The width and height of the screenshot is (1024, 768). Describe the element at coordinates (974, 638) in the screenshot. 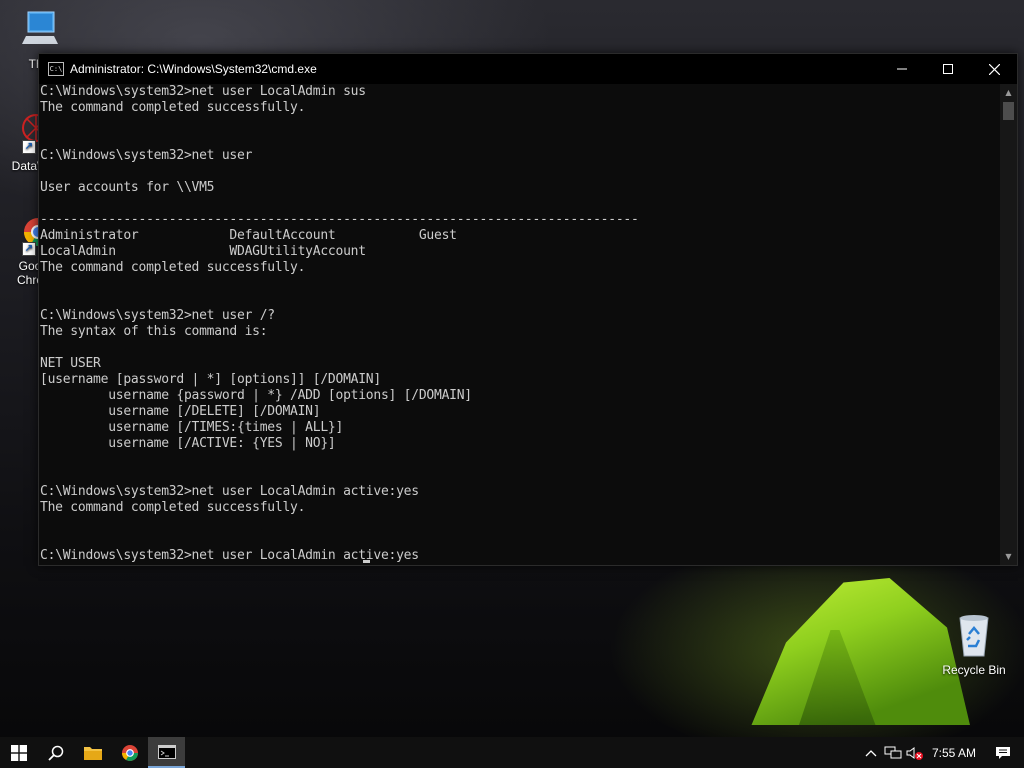

I see `recycle-bin-icon` at that location.